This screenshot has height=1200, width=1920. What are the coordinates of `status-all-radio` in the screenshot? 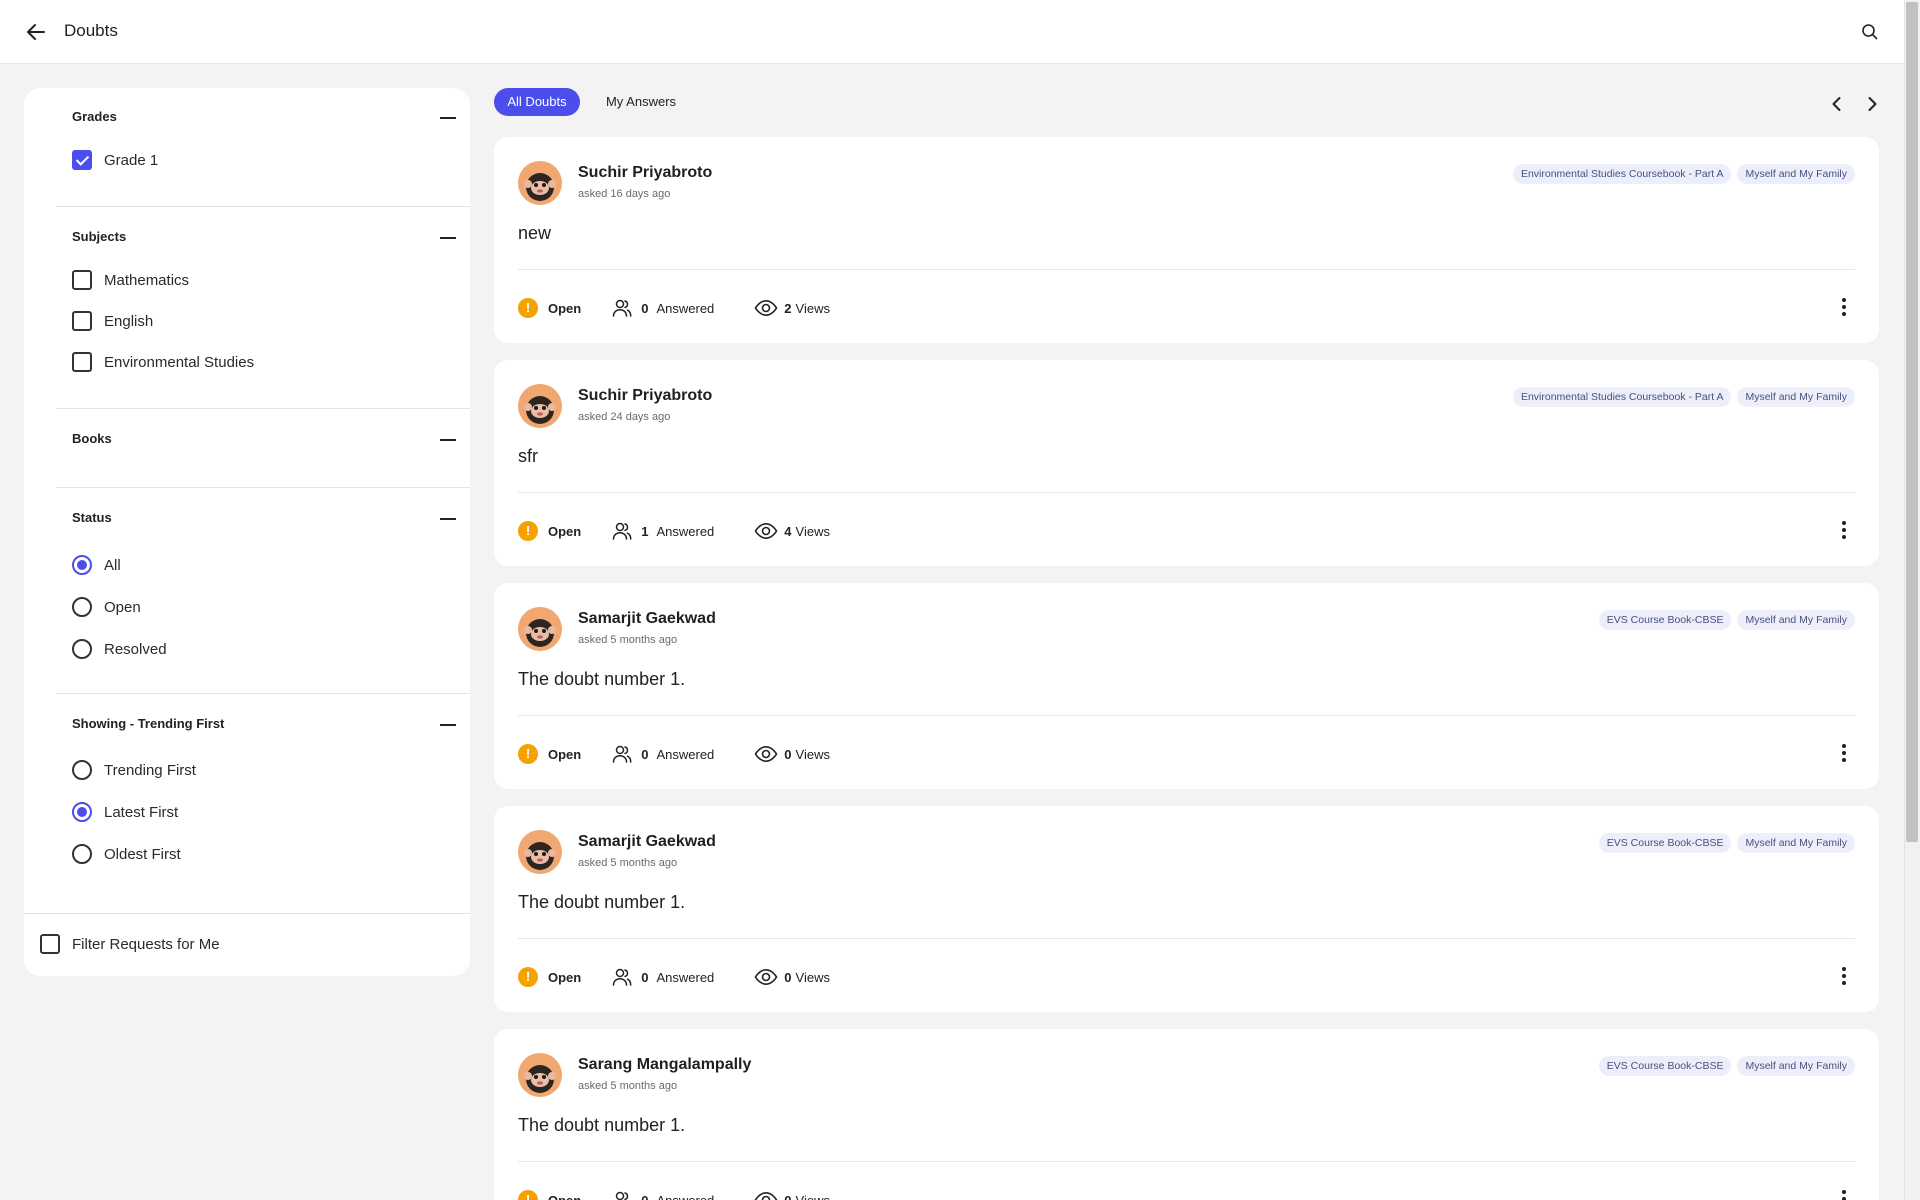 It's located at (82, 565).